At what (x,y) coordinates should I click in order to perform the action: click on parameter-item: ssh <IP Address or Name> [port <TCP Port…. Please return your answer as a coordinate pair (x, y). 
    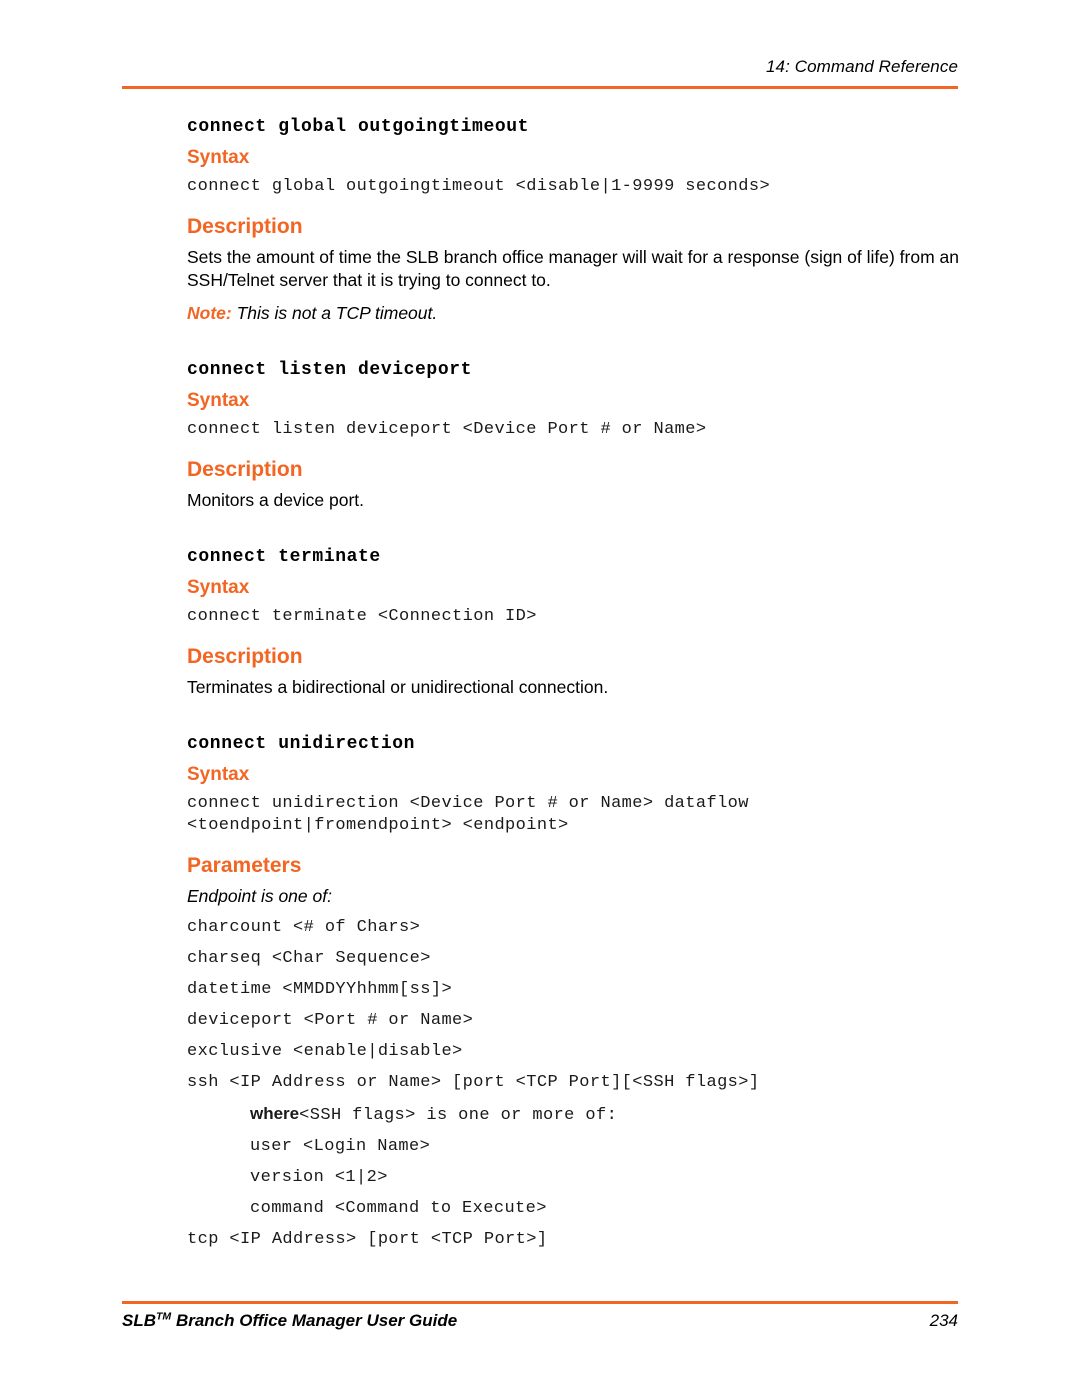
    Looking at the image, I should click on (473, 1082).